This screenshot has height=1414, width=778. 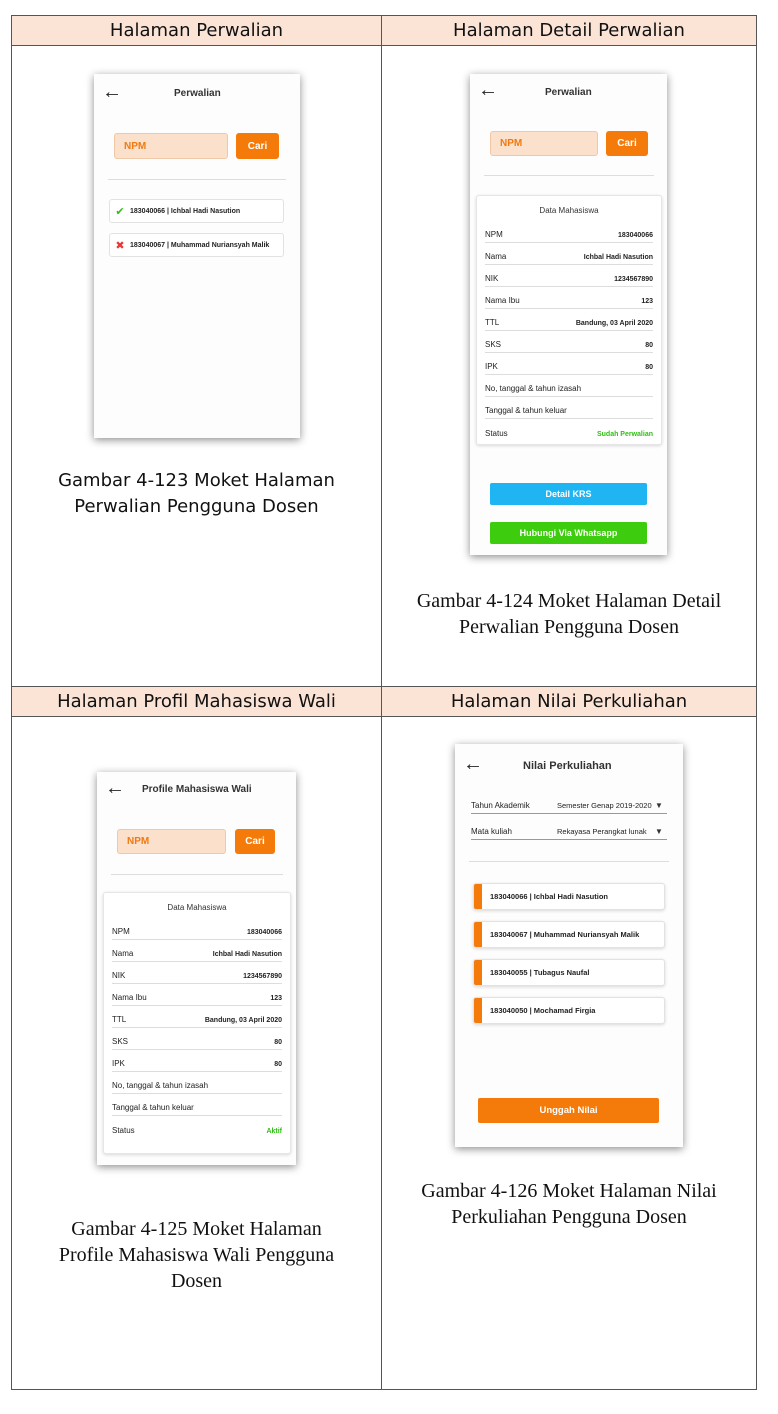 What do you see at coordinates (602, 831) in the screenshot?
I see `course-value: Rekayasa Perangkat lunak` at bounding box center [602, 831].